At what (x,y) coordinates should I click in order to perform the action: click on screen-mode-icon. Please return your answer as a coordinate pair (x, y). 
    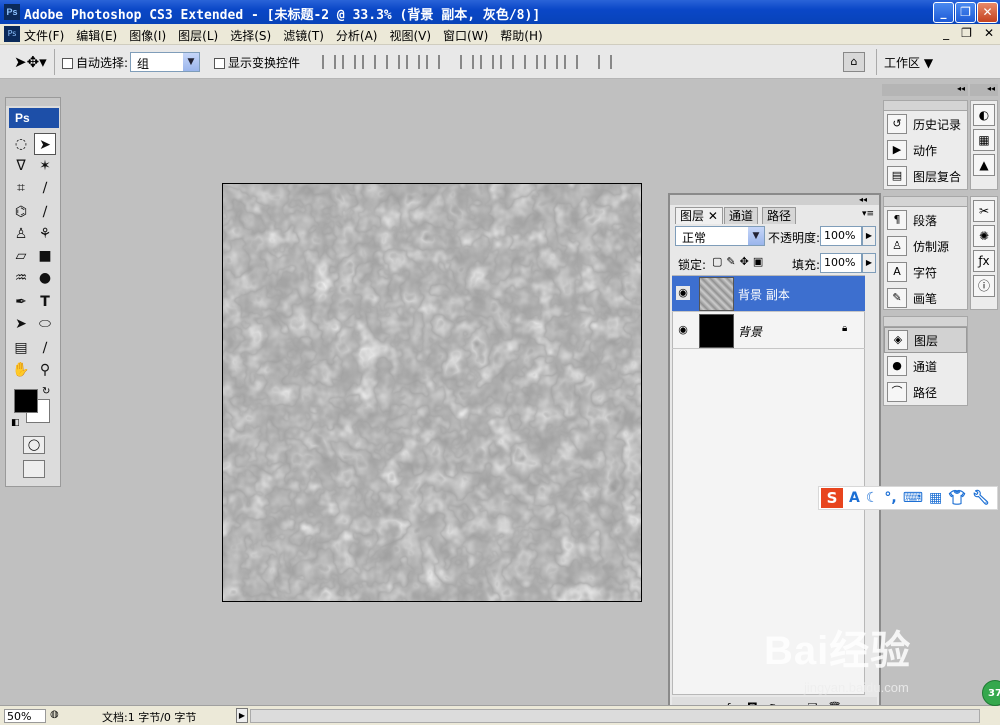
    Looking at the image, I should click on (34, 469).